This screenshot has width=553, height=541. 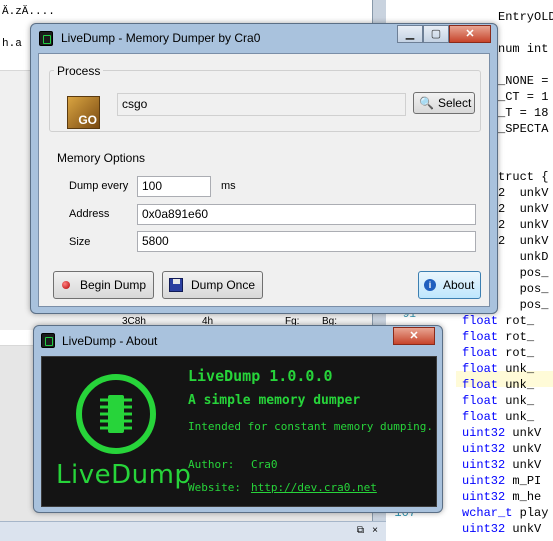 I want to click on code-line: wchar_t play 107, so click(x=471, y=513).